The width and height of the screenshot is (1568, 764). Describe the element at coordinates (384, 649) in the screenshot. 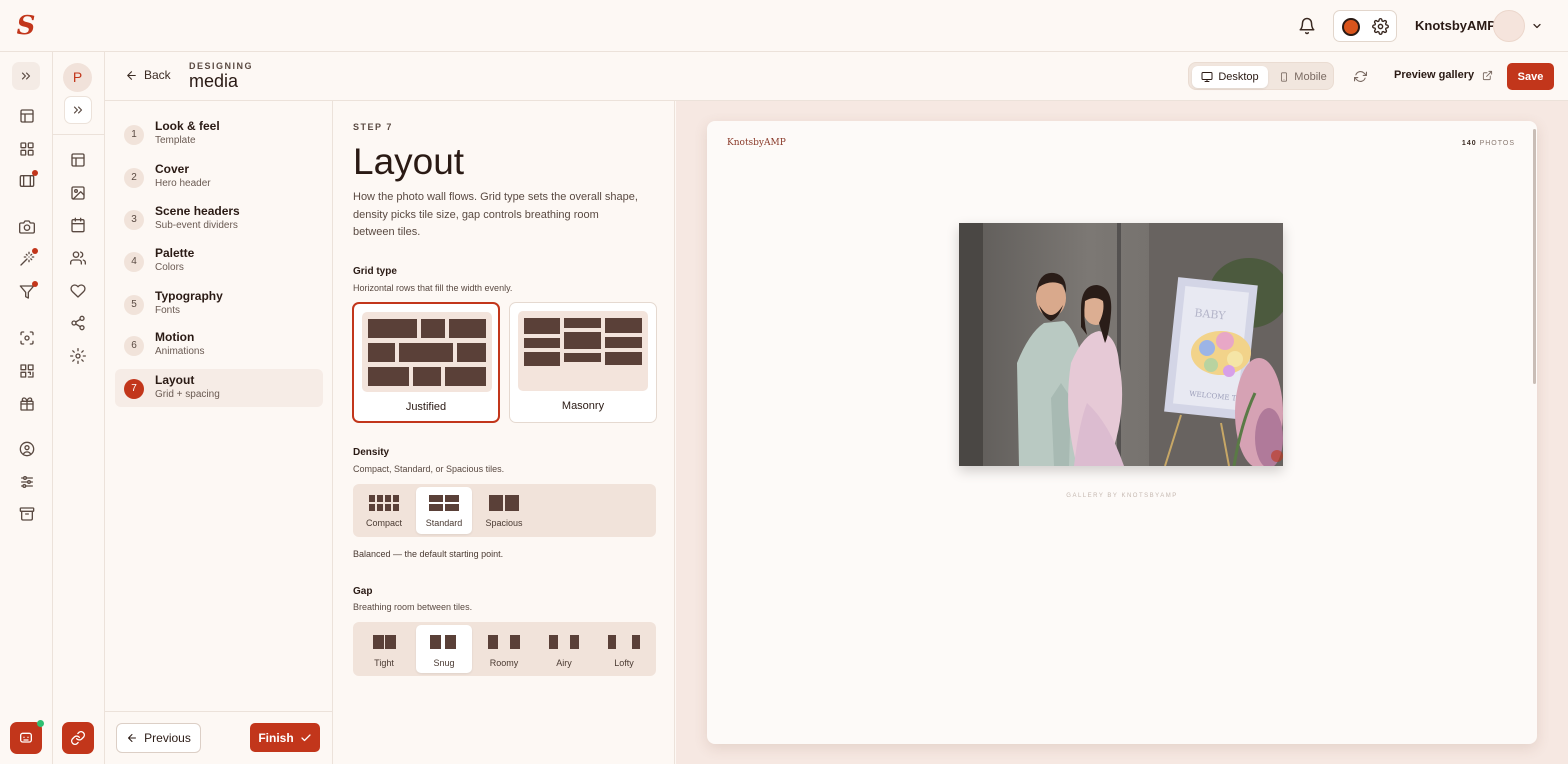

I see `gap-option-tight: Tight` at that location.